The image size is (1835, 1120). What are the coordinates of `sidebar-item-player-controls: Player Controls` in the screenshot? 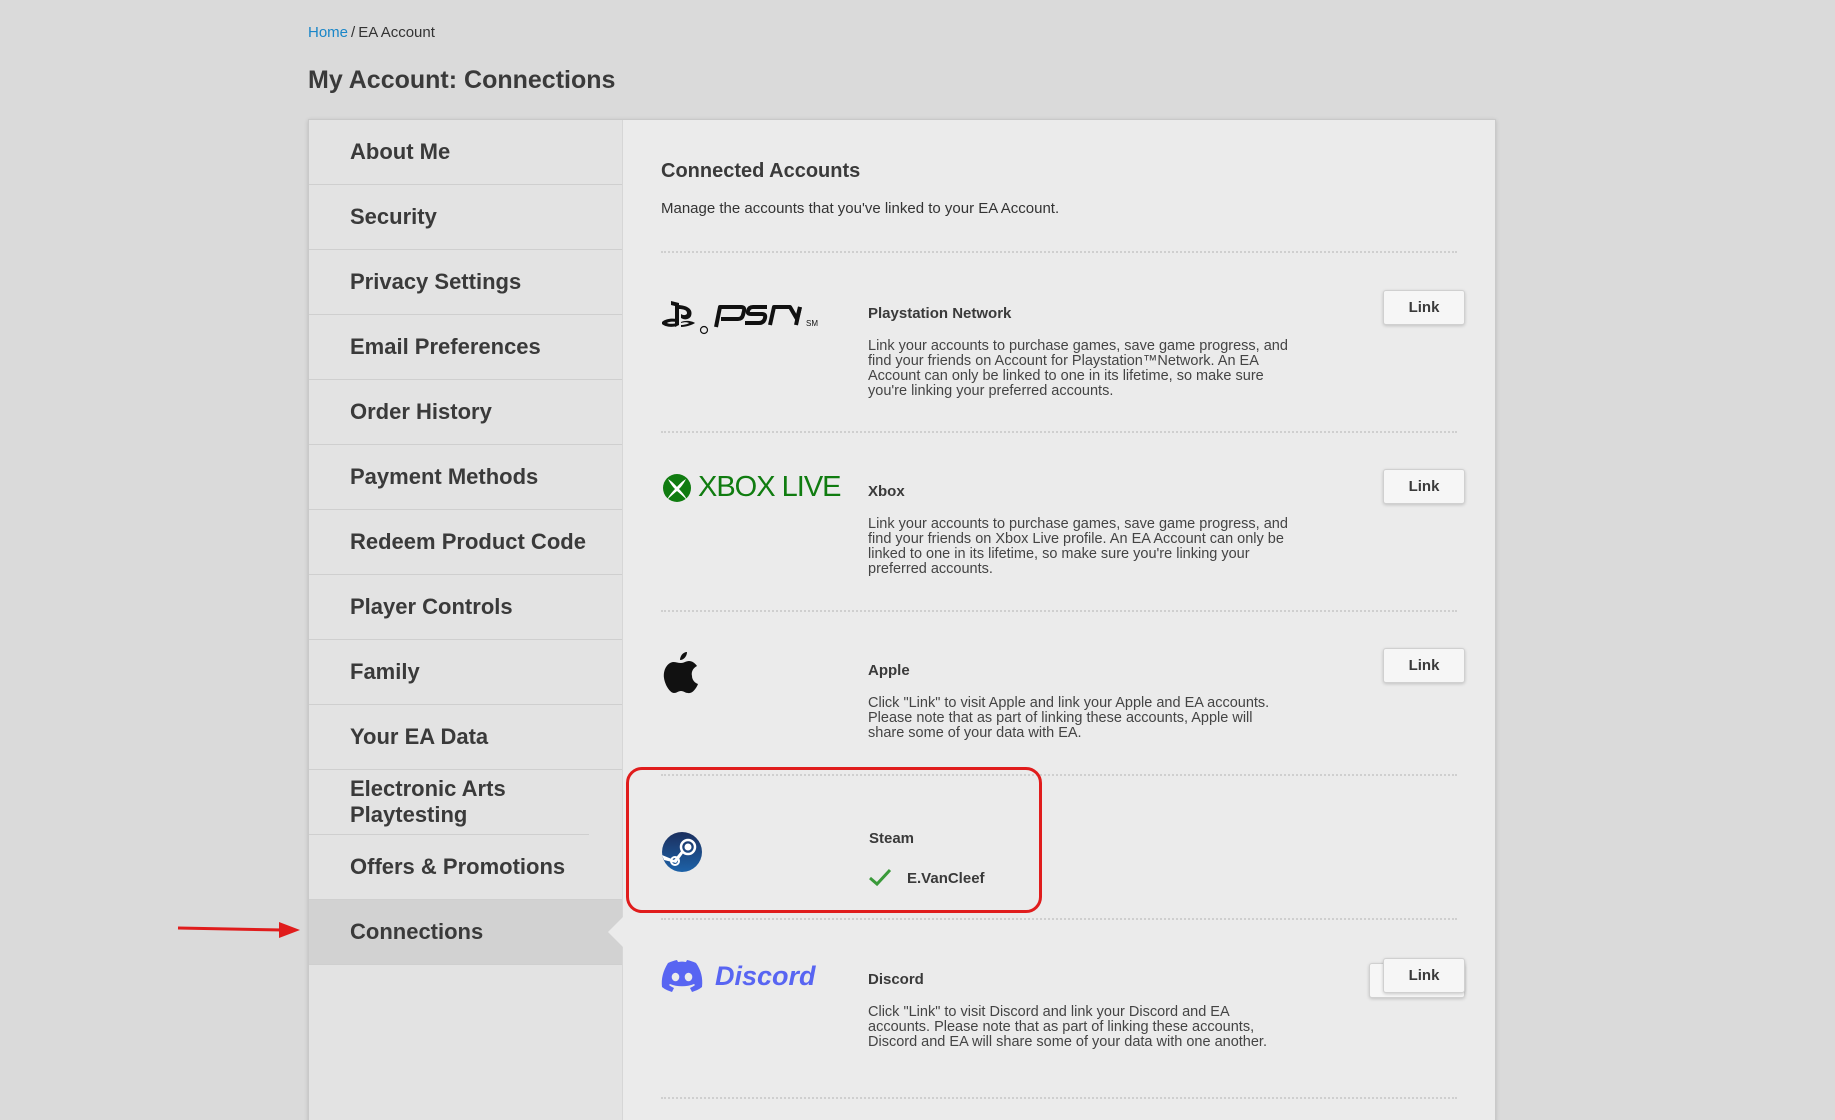 It's located at (465, 607).